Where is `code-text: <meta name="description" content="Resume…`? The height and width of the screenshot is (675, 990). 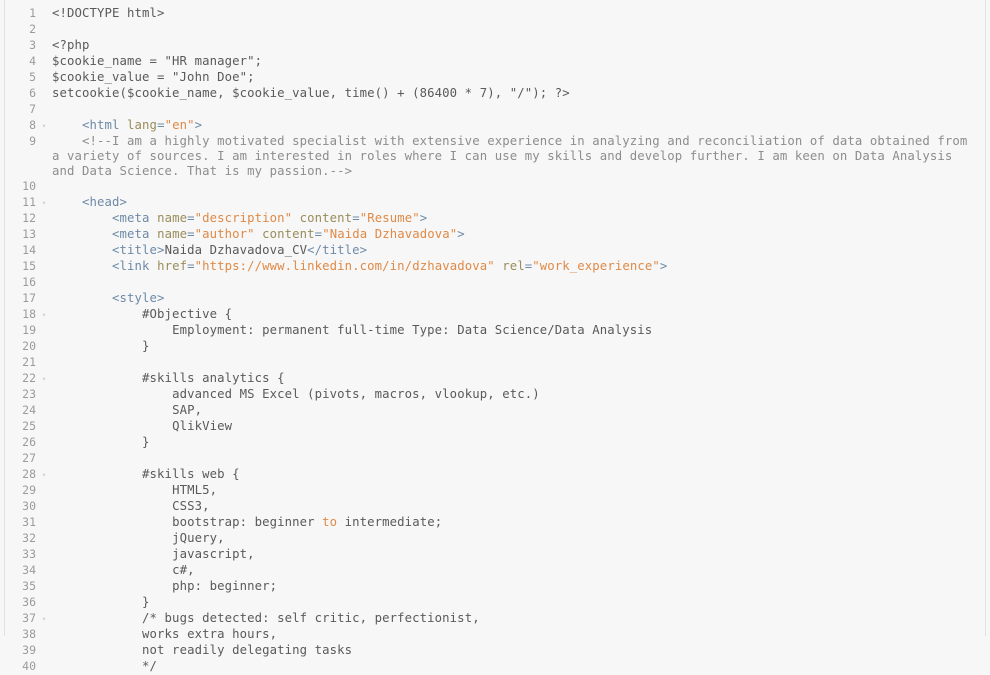
code-text: <meta name="description" content="Resume… is located at coordinates (521, 218).